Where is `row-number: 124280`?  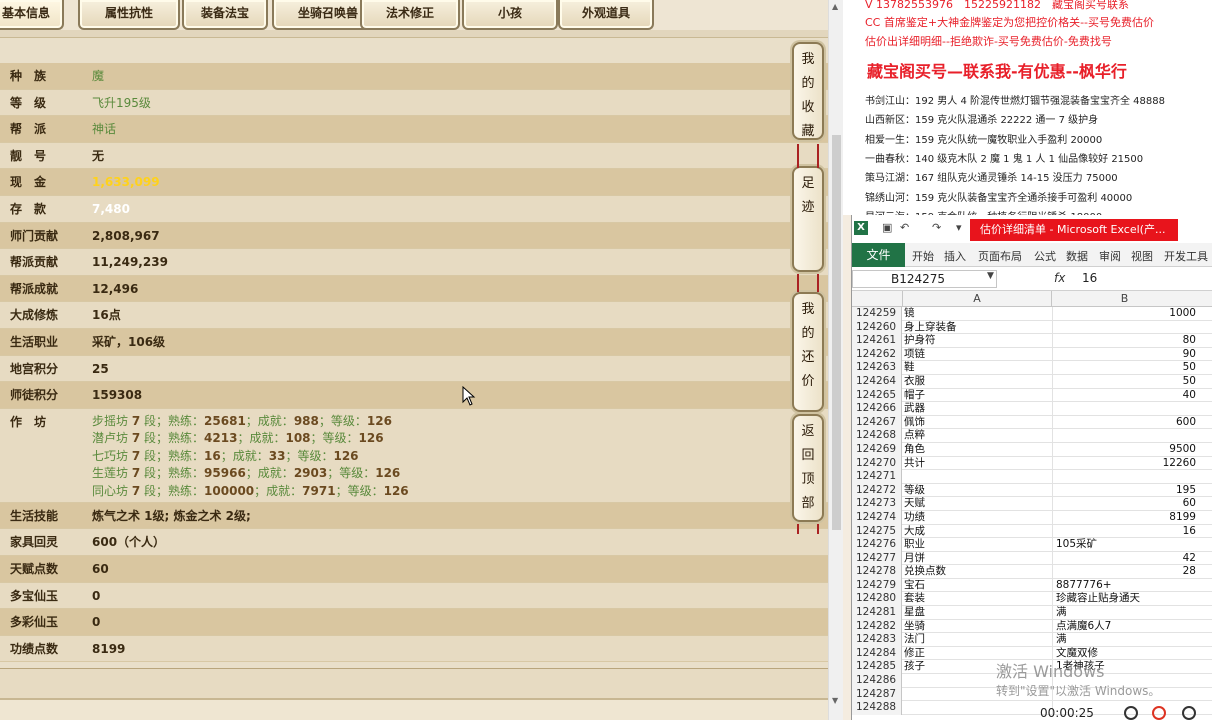
row-number: 124280 is located at coordinates (877, 599).